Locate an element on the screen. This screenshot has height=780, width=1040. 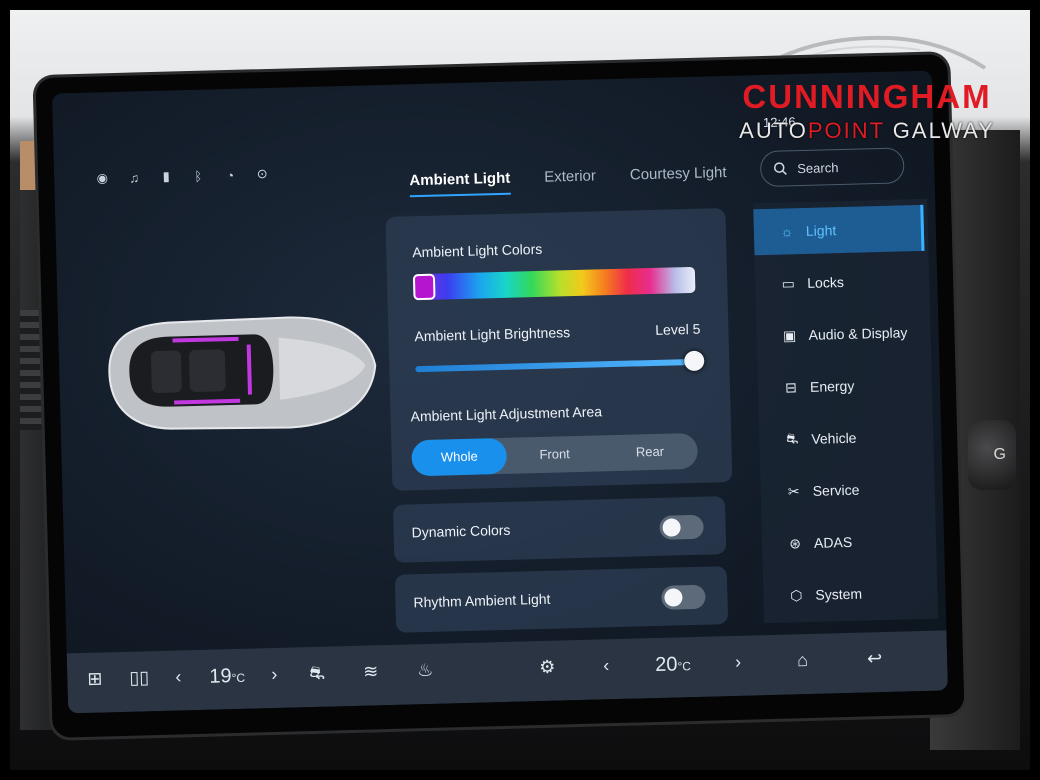
brightness-level-value: Level 5 is located at coordinates (678, 329).